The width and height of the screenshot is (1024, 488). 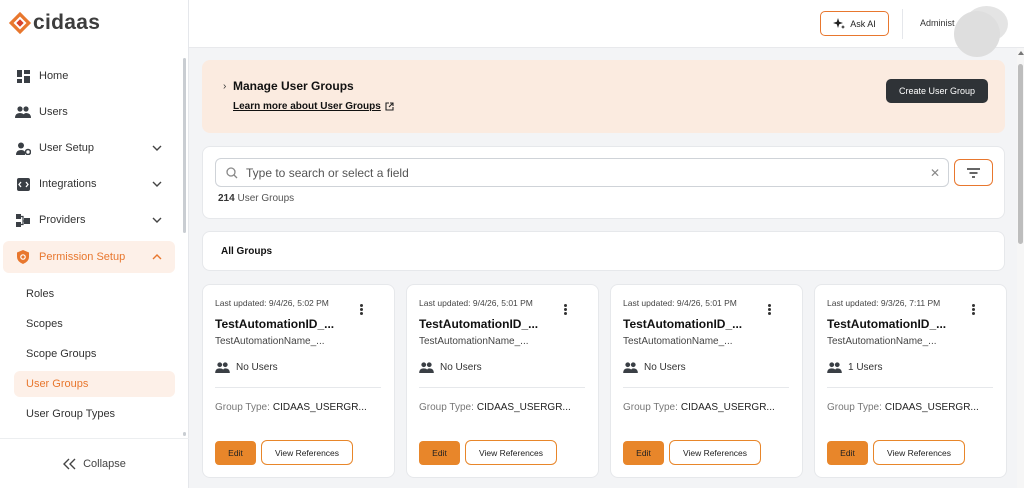 I want to click on all-groups-header: All Groups, so click(x=603, y=251).